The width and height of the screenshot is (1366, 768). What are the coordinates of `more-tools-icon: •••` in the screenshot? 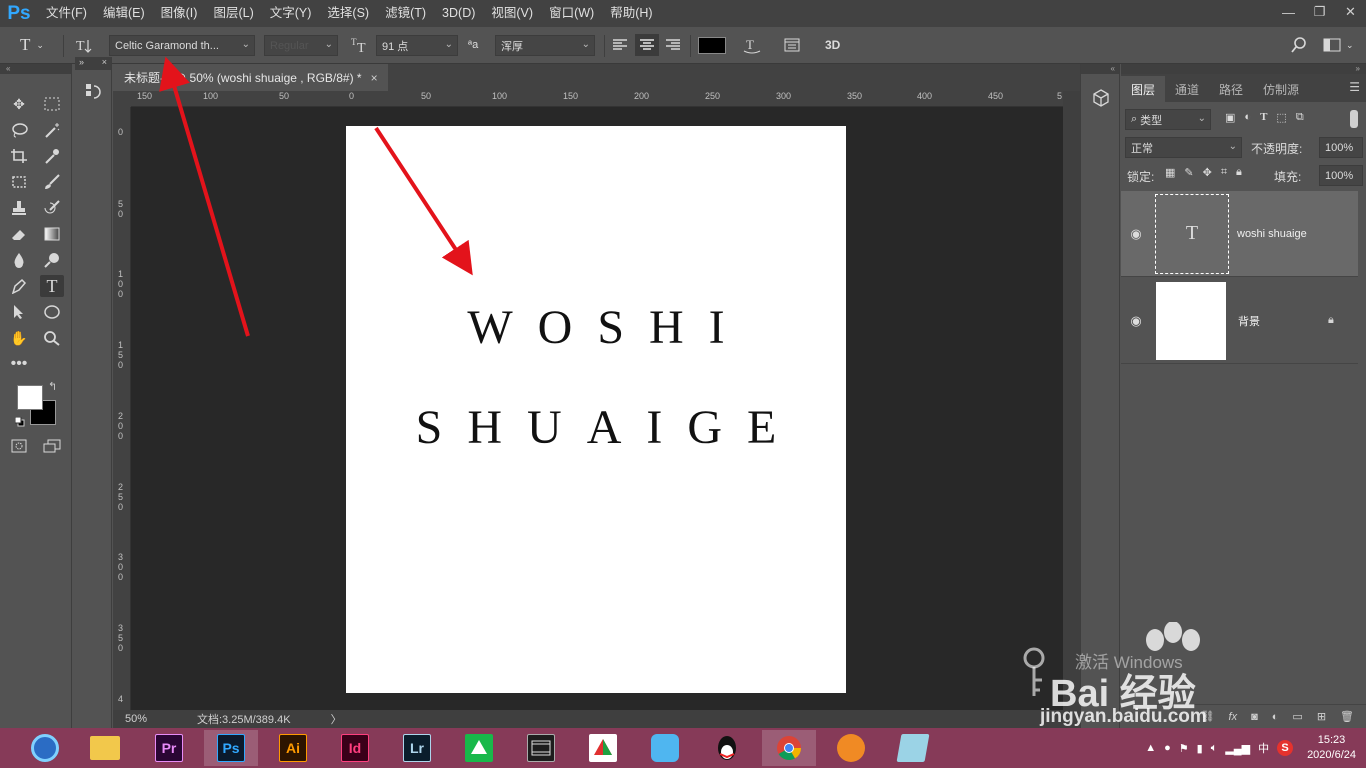 It's located at (19, 364).